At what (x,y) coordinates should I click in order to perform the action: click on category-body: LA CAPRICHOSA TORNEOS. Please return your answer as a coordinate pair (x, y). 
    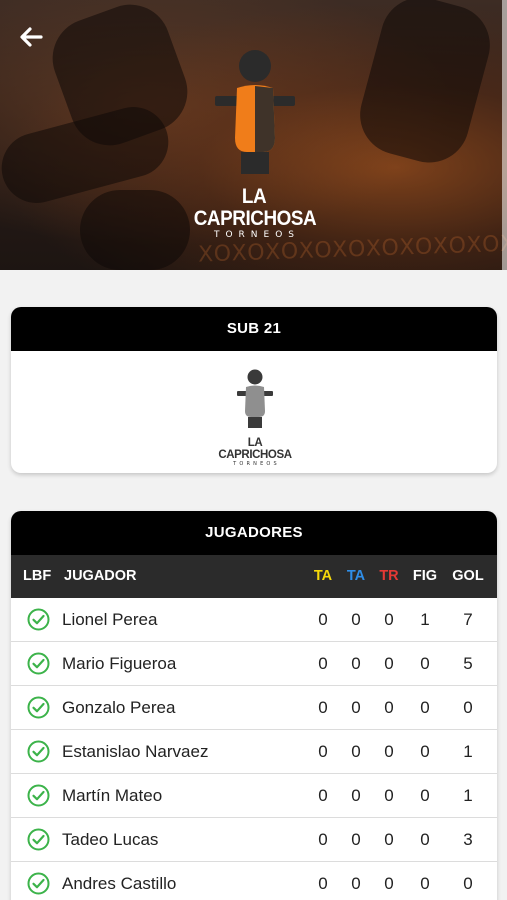
    Looking at the image, I should click on (254, 412).